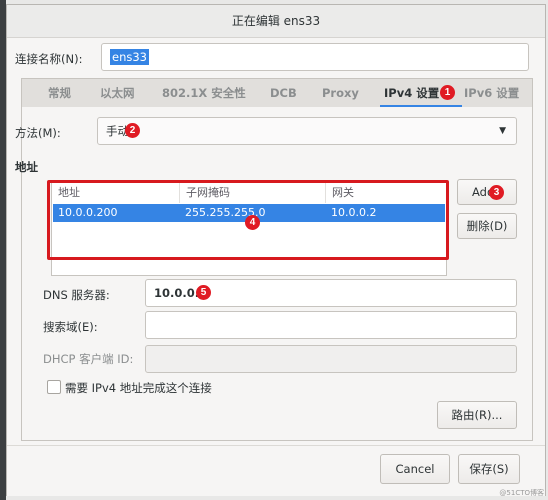 The height and width of the screenshot is (500, 548). What do you see at coordinates (38, 133) in the screenshot?
I see `method-label: 方法(M):` at bounding box center [38, 133].